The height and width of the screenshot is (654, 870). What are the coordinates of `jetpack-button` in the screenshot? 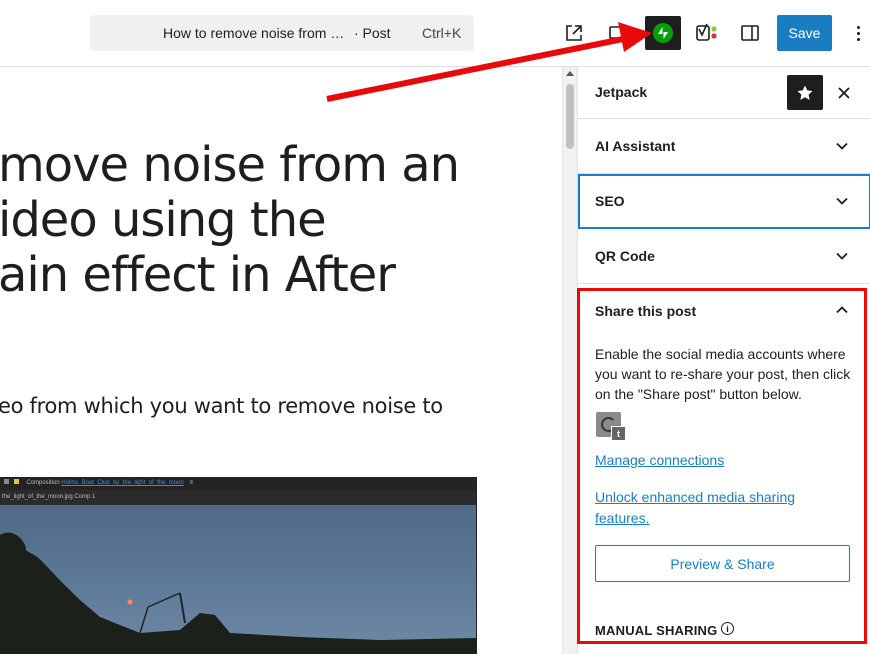 It's located at (663, 33).